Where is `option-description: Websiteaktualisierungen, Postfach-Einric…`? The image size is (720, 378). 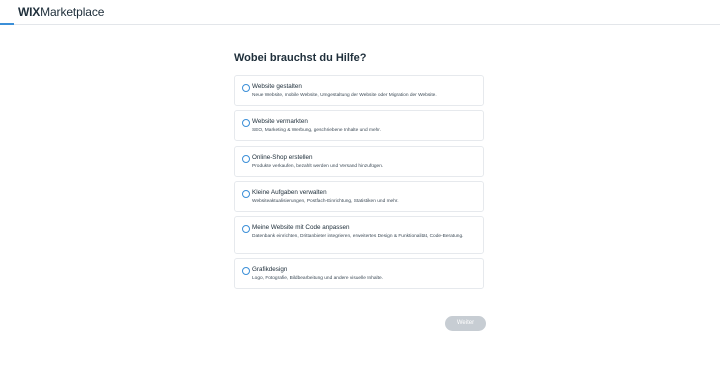 option-description: Websiteaktualisierungen, Postfach-Einric… is located at coordinates (325, 201).